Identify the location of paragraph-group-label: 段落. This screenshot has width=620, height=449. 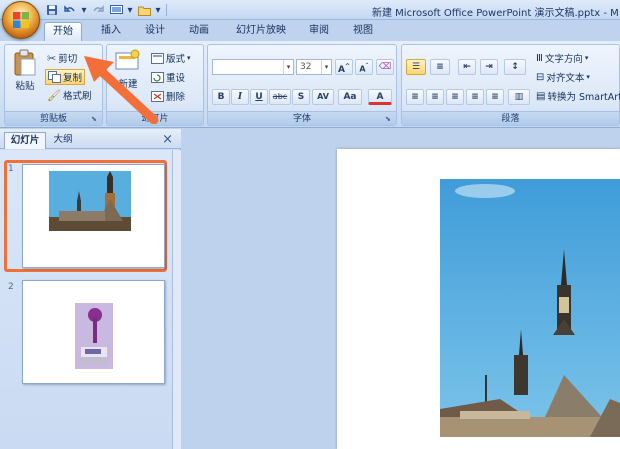
(510, 118).